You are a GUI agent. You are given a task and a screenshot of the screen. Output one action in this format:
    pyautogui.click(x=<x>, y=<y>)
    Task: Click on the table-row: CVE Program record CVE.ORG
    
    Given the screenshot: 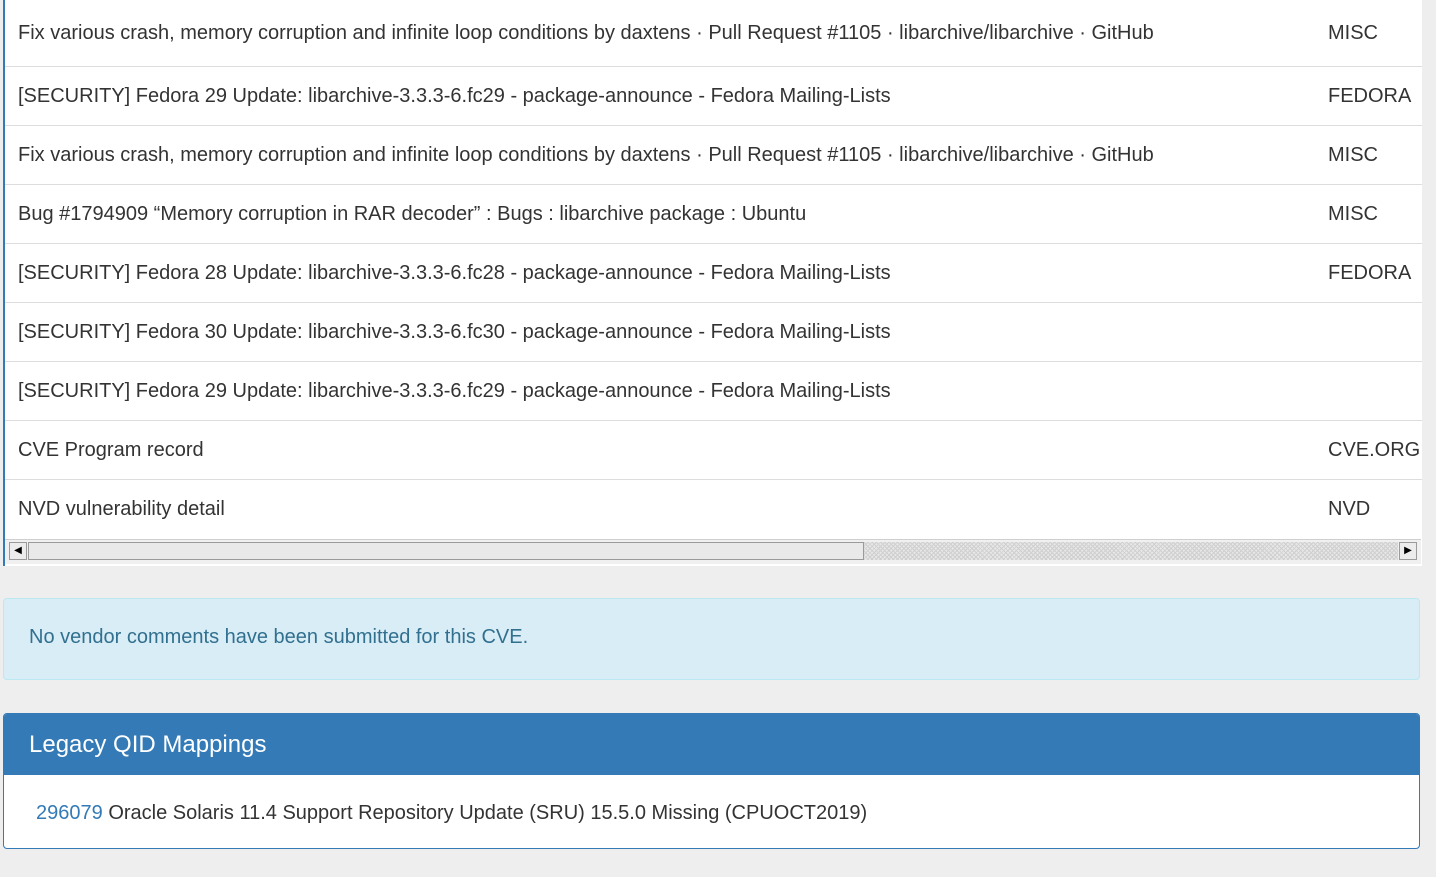 What is the action you would take?
    pyautogui.click(x=713, y=449)
    